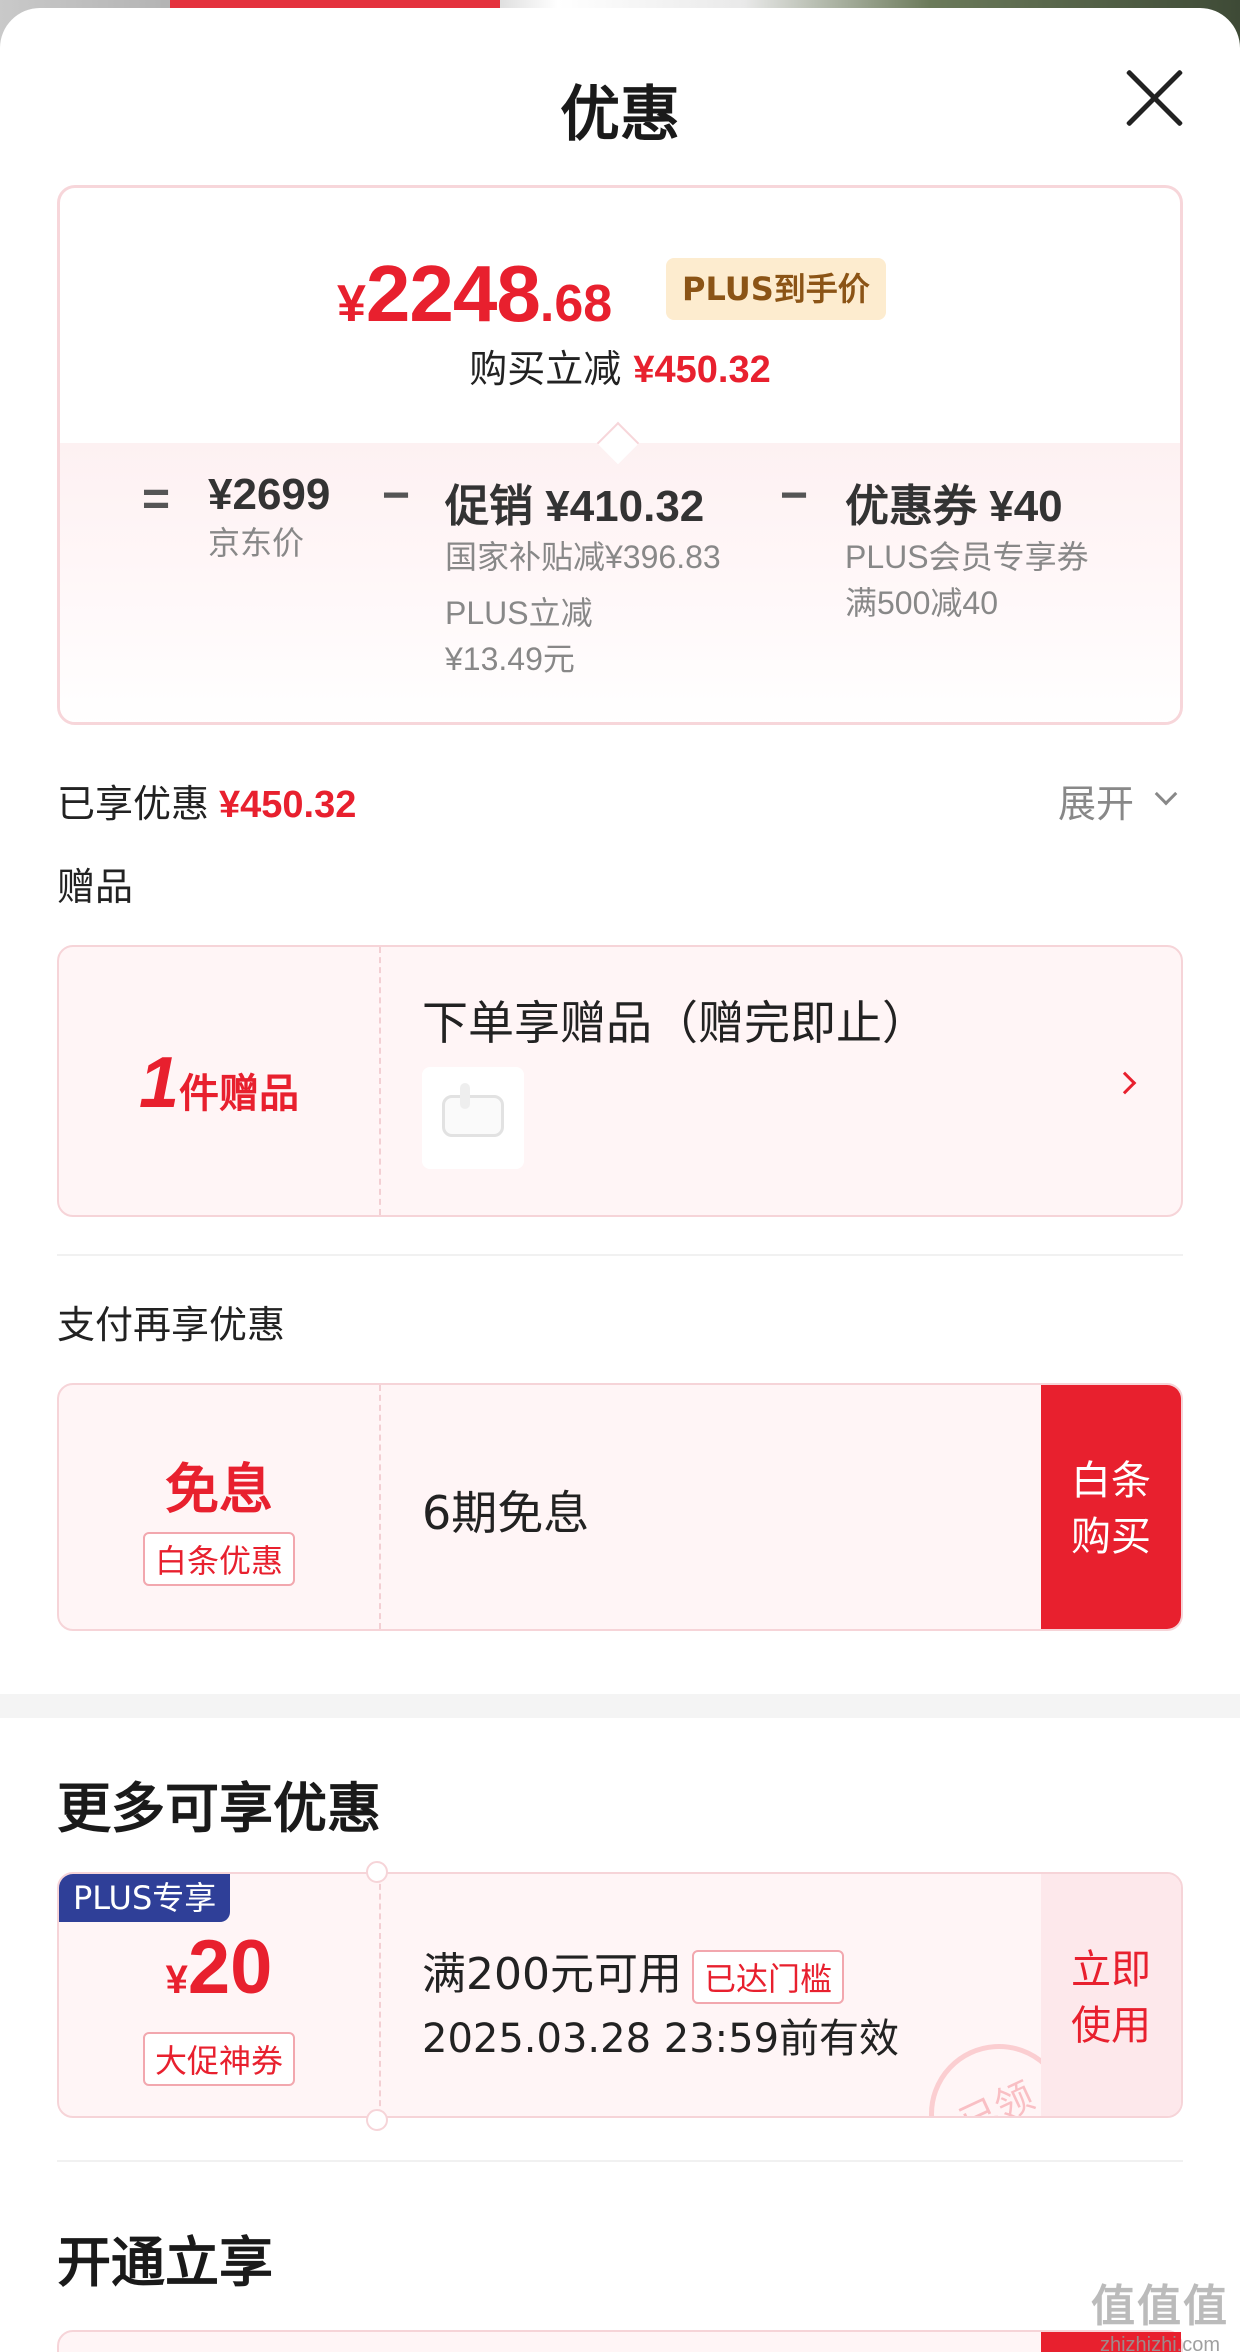 The image size is (1240, 2352). What do you see at coordinates (510, 659) in the screenshot?
I see `promo-plus-cut-value: ¥13.49元` at bounding box center [510, 659].